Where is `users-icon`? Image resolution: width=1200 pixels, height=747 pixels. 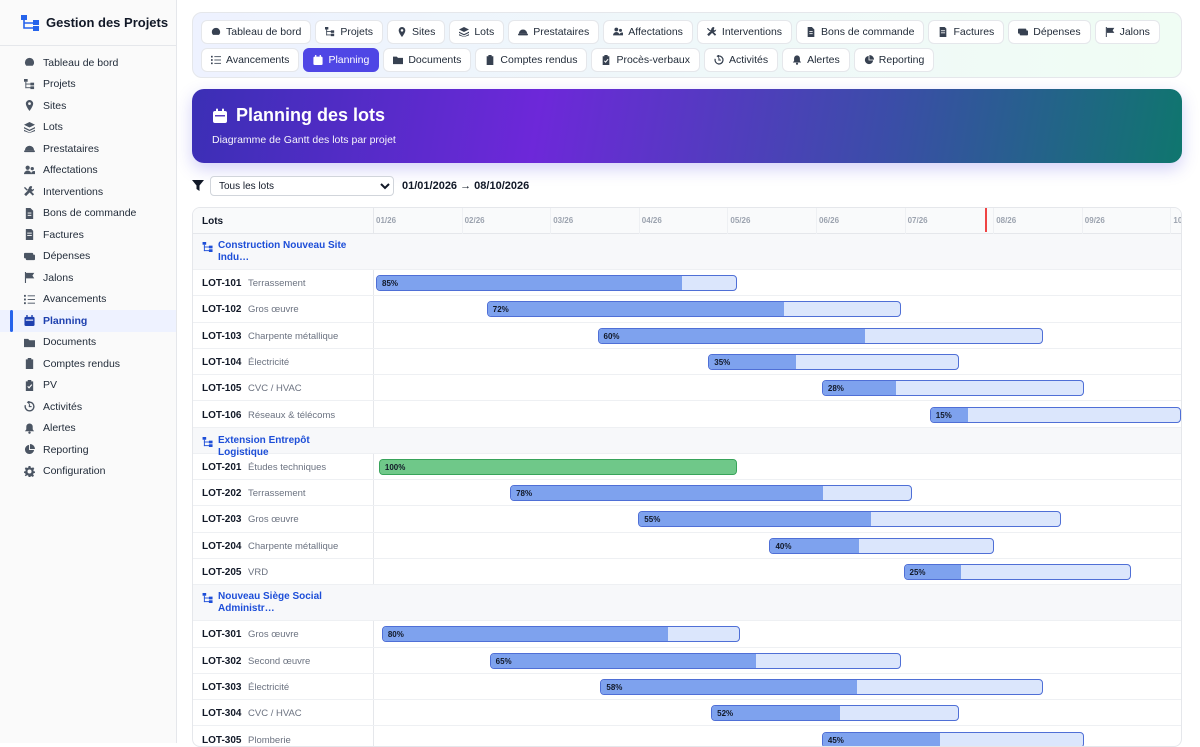 users-icon is located at coordinates (618, 32).